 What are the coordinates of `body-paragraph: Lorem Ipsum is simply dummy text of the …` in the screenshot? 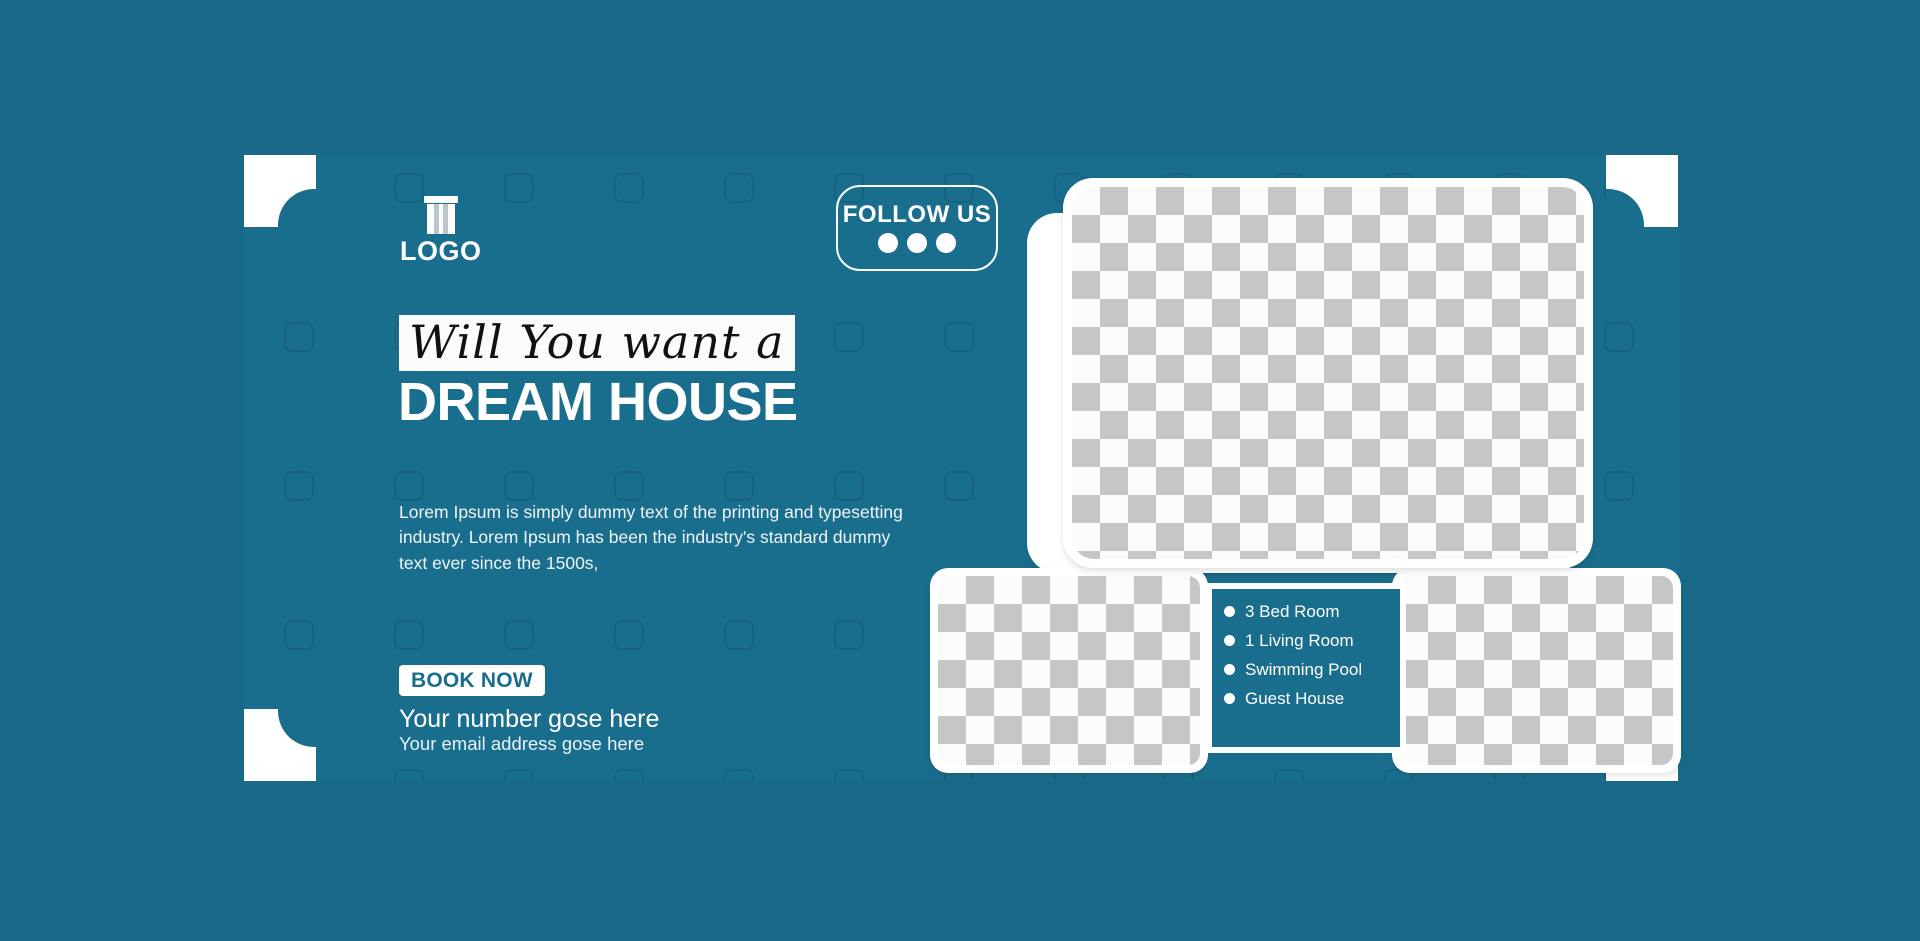 It's located at (651, 537).